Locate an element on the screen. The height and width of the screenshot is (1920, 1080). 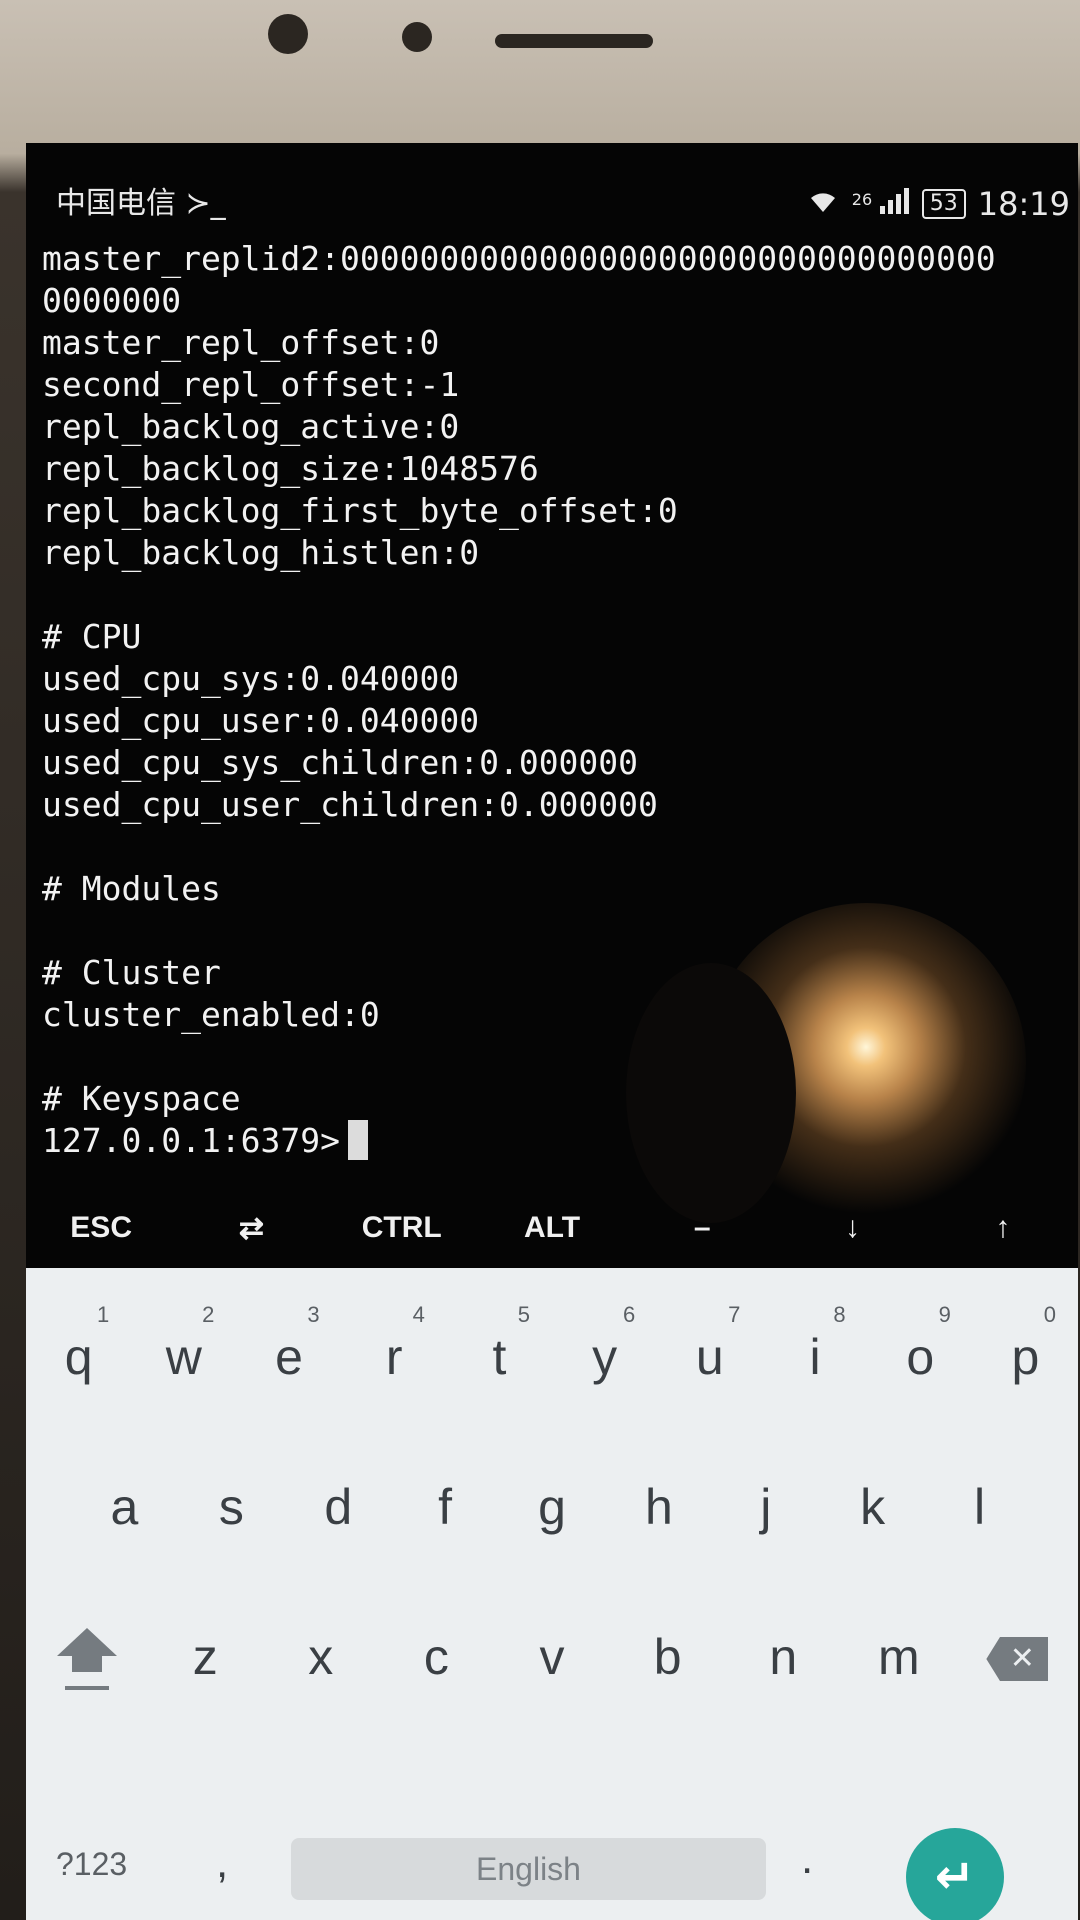
extra-keys-row: ESC ⇄ CTRL ALT – ↓ ↑ is located at coordinates (552, 1228).